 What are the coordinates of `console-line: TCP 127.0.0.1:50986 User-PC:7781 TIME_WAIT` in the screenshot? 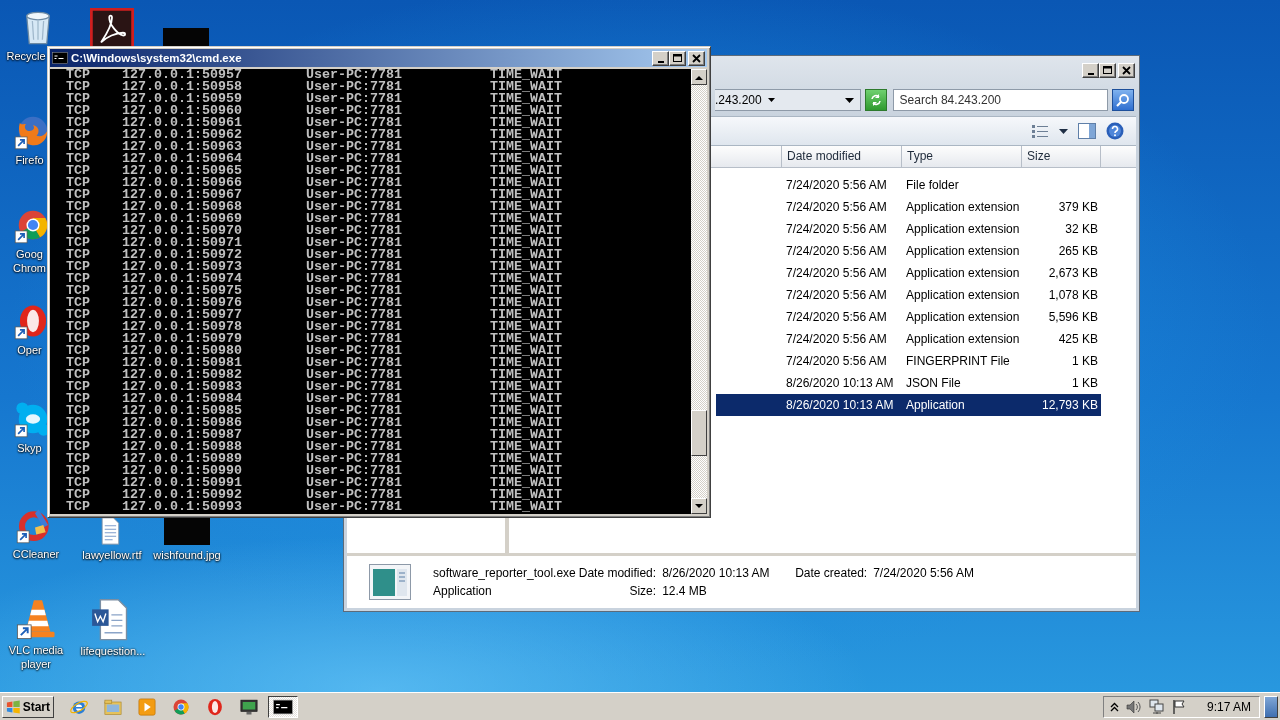 It's located at (314, 423).